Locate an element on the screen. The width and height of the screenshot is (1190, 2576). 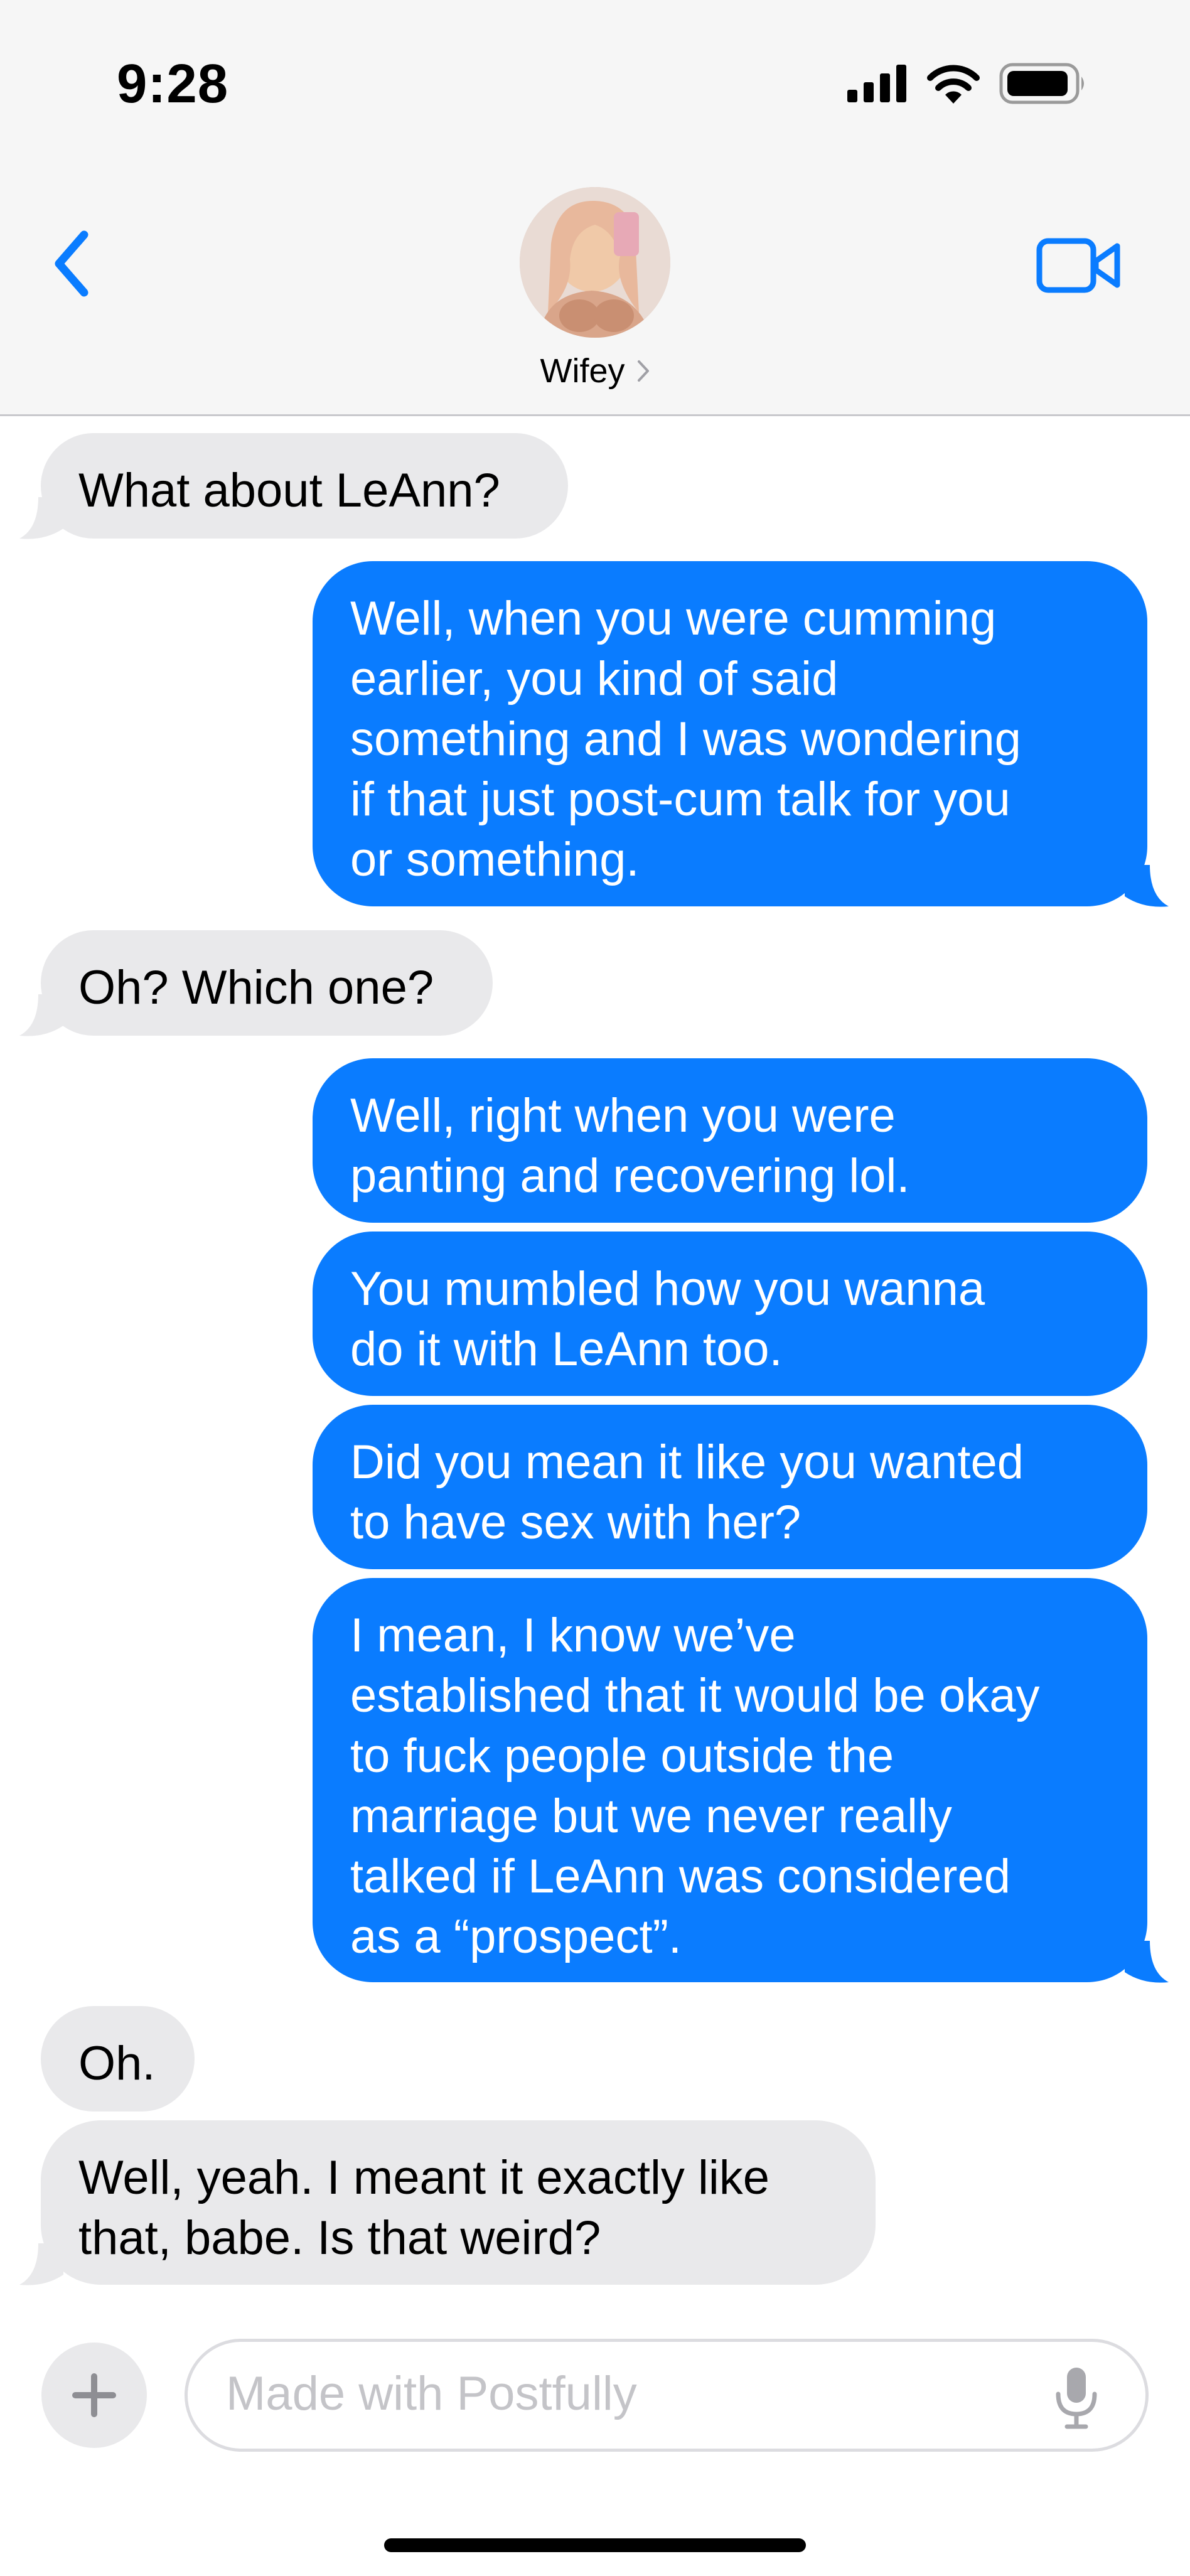
message-text-line: do it with LeAnn too. is located at coordinates (566, 1349).